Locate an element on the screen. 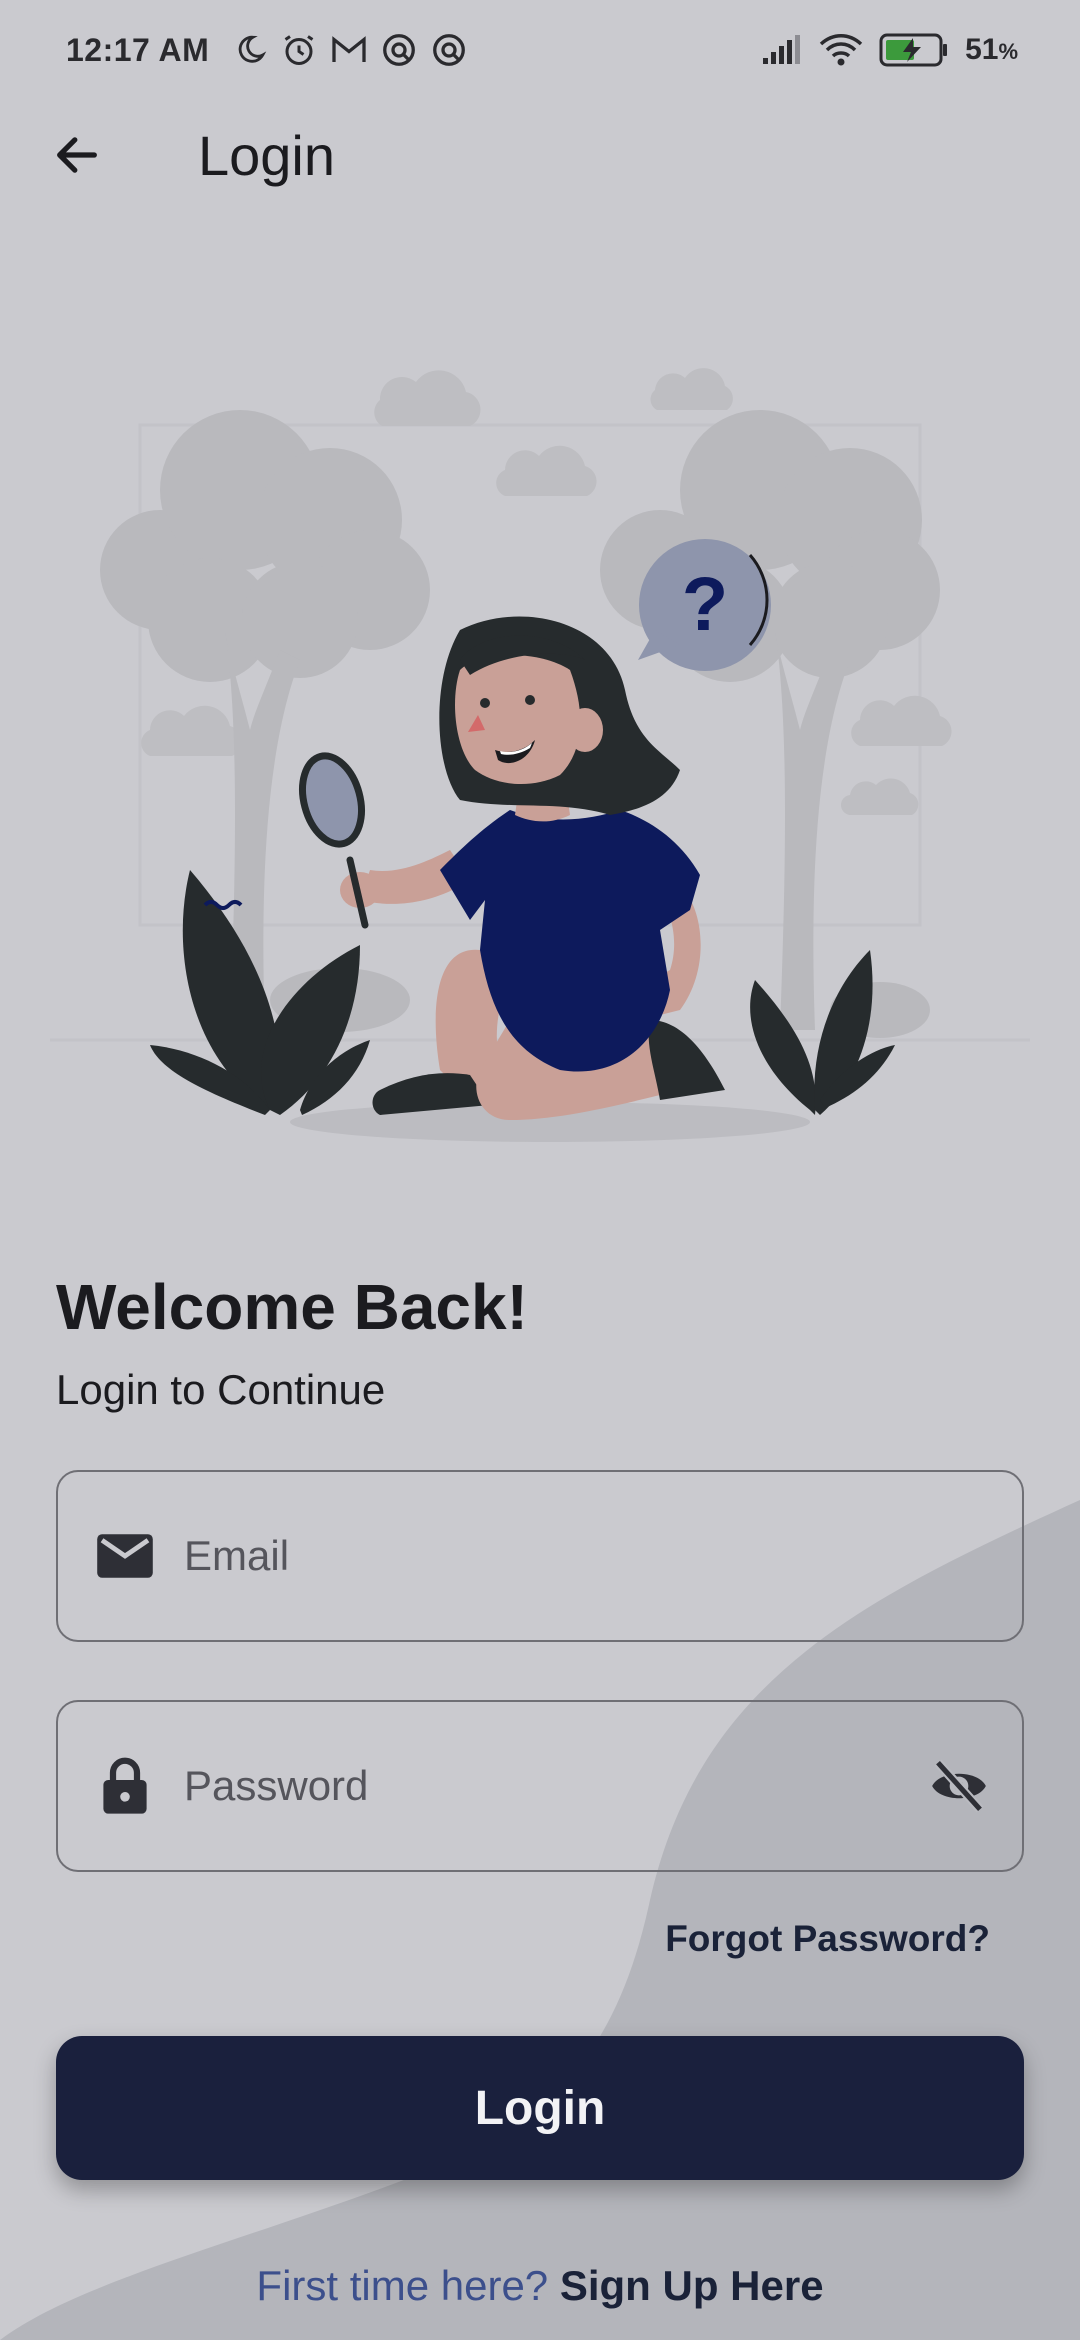  email-field is located at coordinates (540, 1556).